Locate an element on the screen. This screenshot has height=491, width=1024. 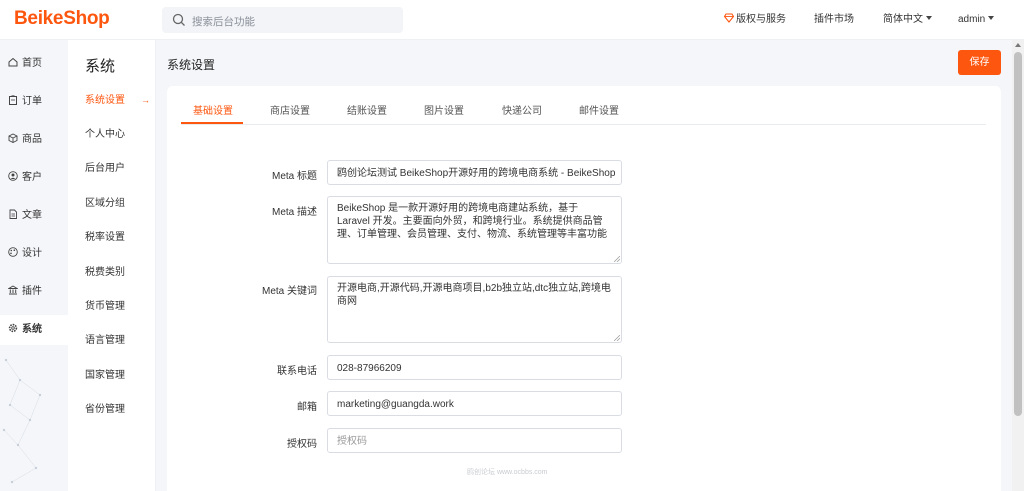
sidebar-item-design: 设计 is located at coordinates (34, 254).